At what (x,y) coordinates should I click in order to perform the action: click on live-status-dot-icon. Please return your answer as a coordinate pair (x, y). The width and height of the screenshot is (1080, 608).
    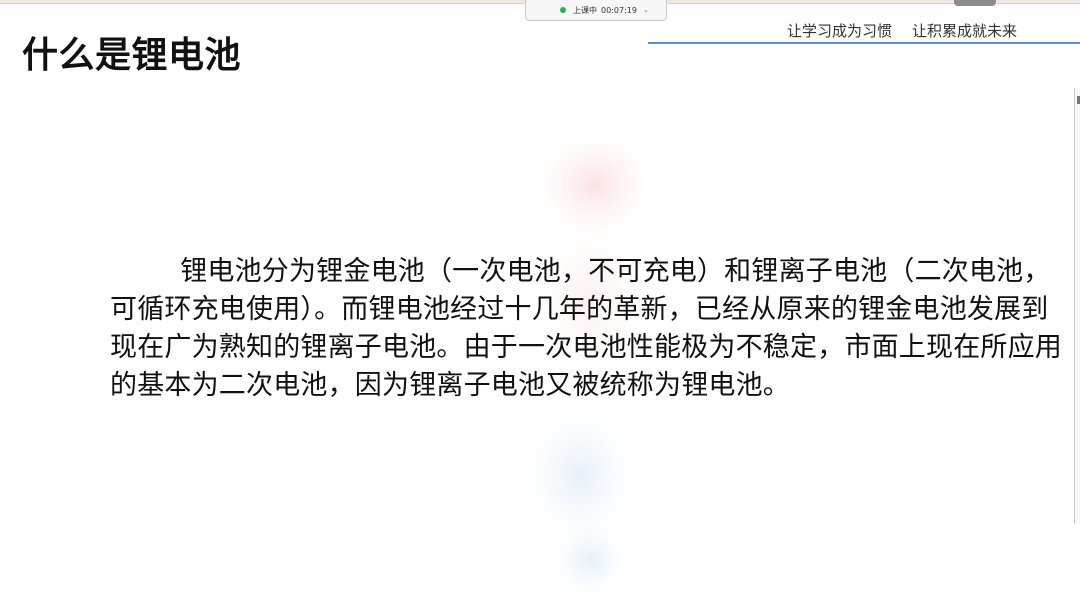
    Looking at the image, I should click on (563, 10).